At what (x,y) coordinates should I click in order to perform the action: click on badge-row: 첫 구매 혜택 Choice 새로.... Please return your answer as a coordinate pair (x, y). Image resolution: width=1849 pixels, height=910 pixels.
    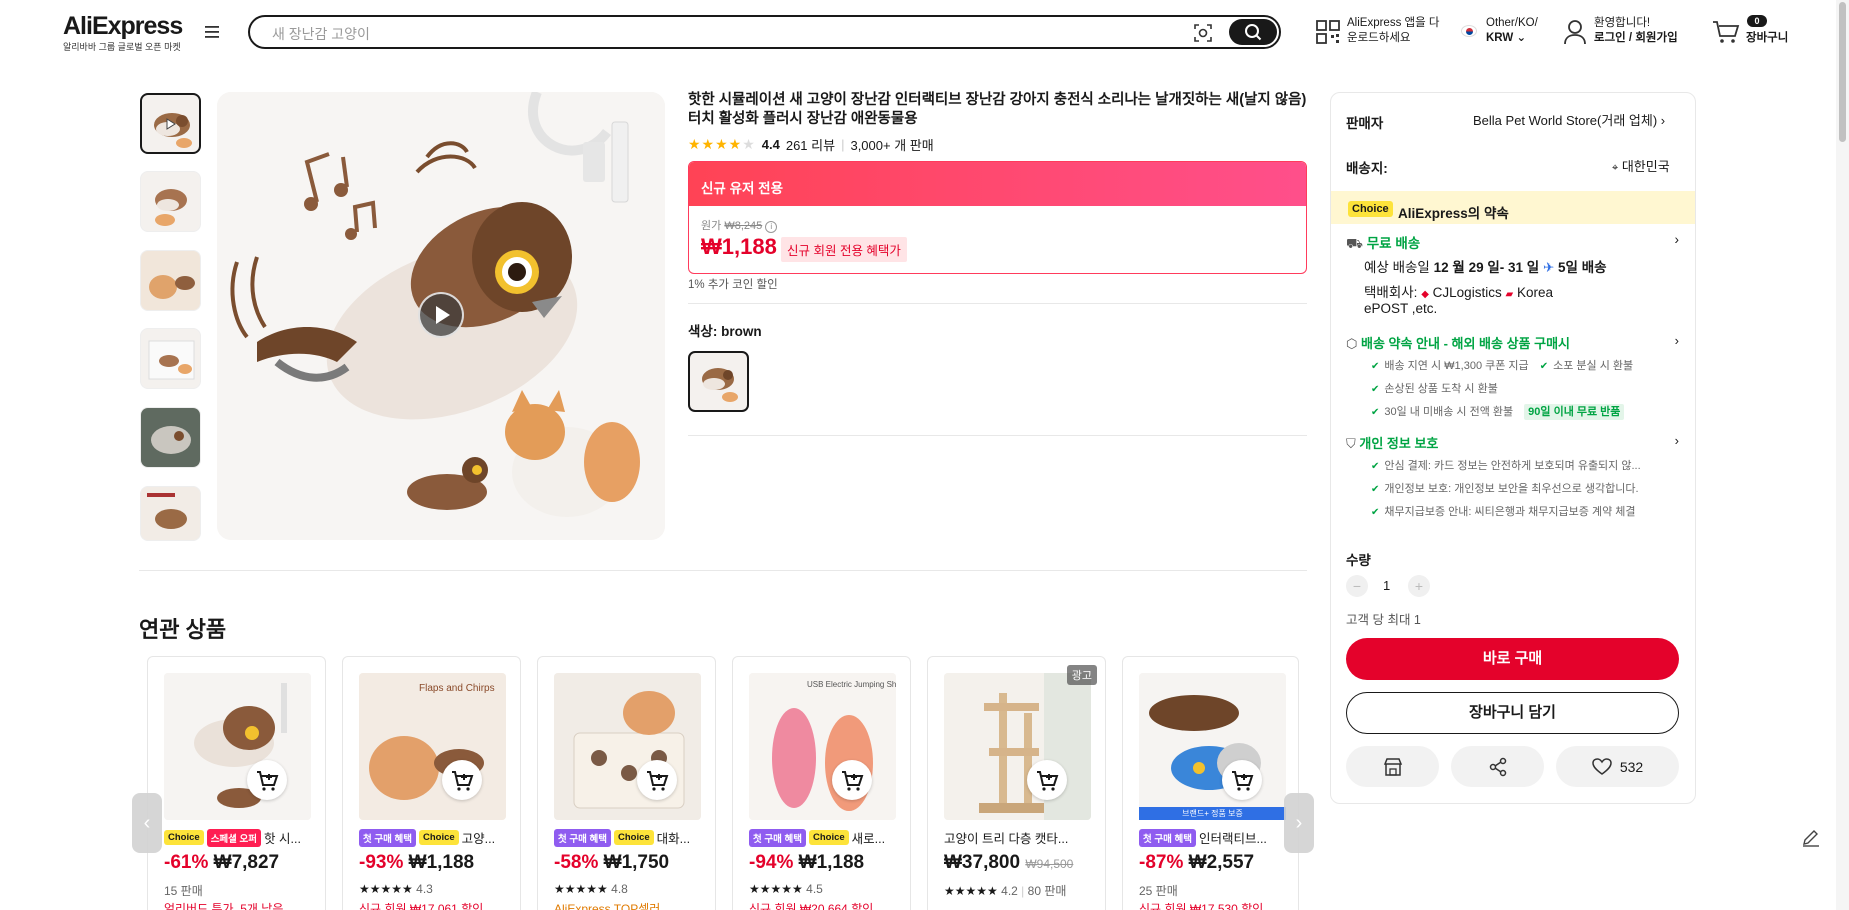
    Looking at the image, I should click on (824, 837).